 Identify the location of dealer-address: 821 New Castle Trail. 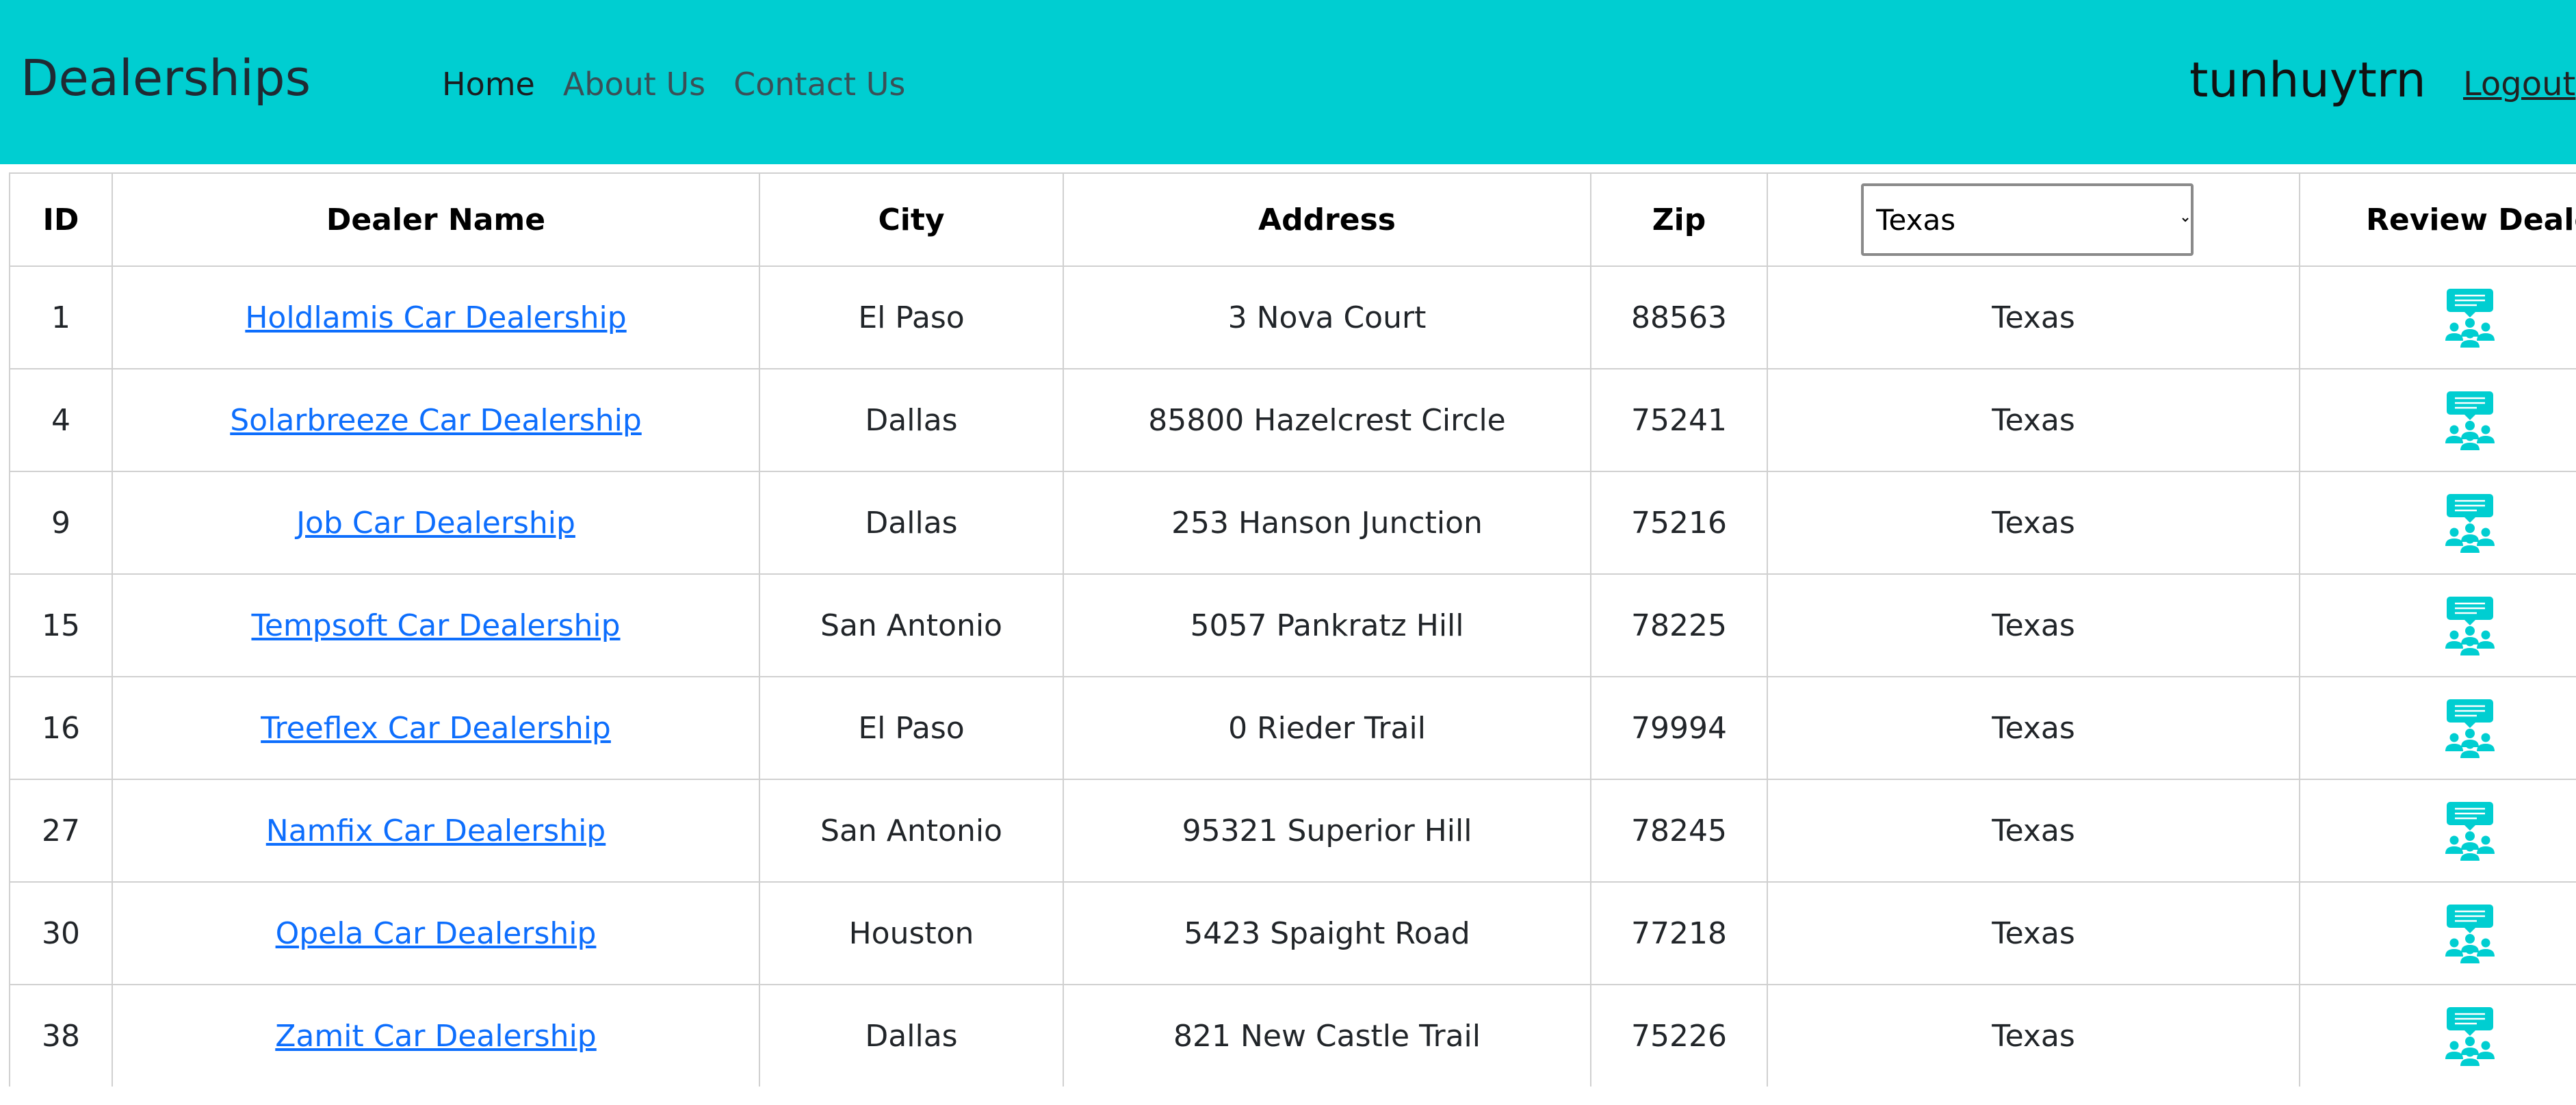
(1327, 1036).